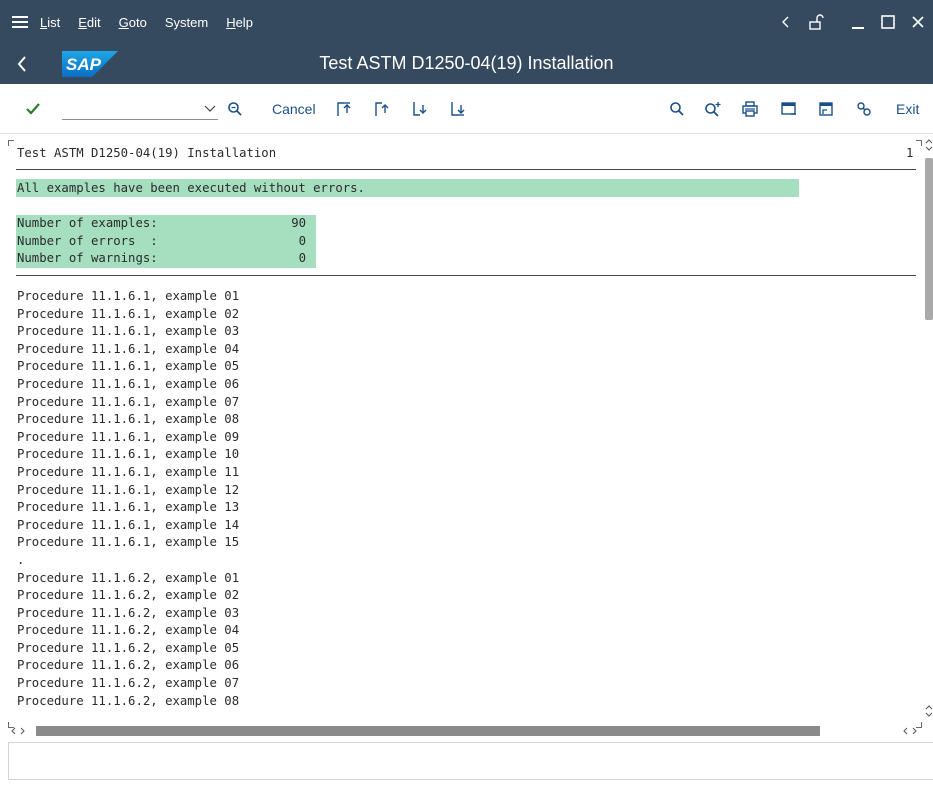 The height and width of the screenshot is (787, 933). Describe the element at coordinates (166, 224) in the screenshot. I see `stat-row: Number of examples: 90` at that location.